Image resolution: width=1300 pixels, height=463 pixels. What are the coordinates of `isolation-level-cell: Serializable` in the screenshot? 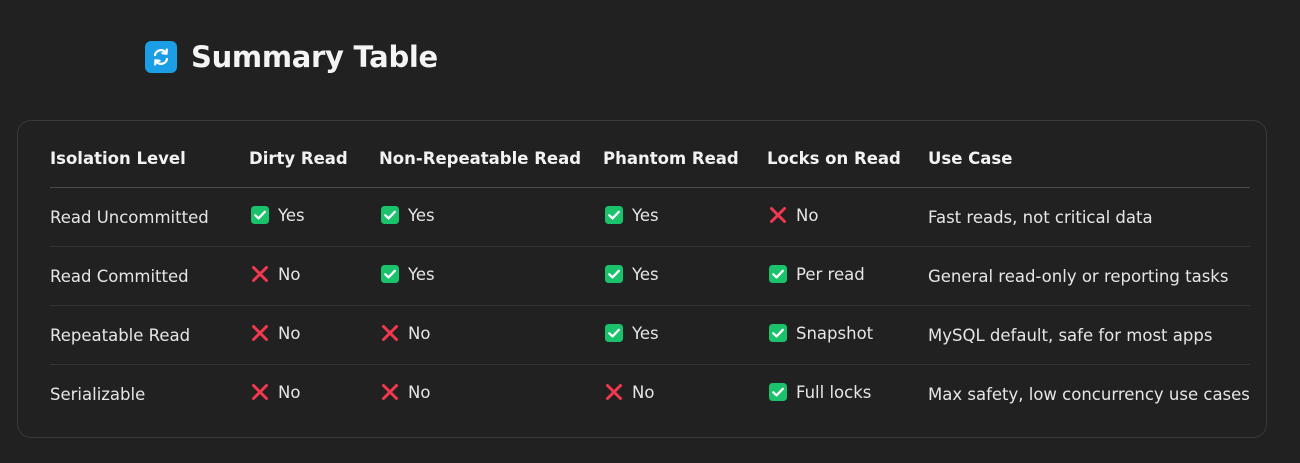 It's located at (98, 394).